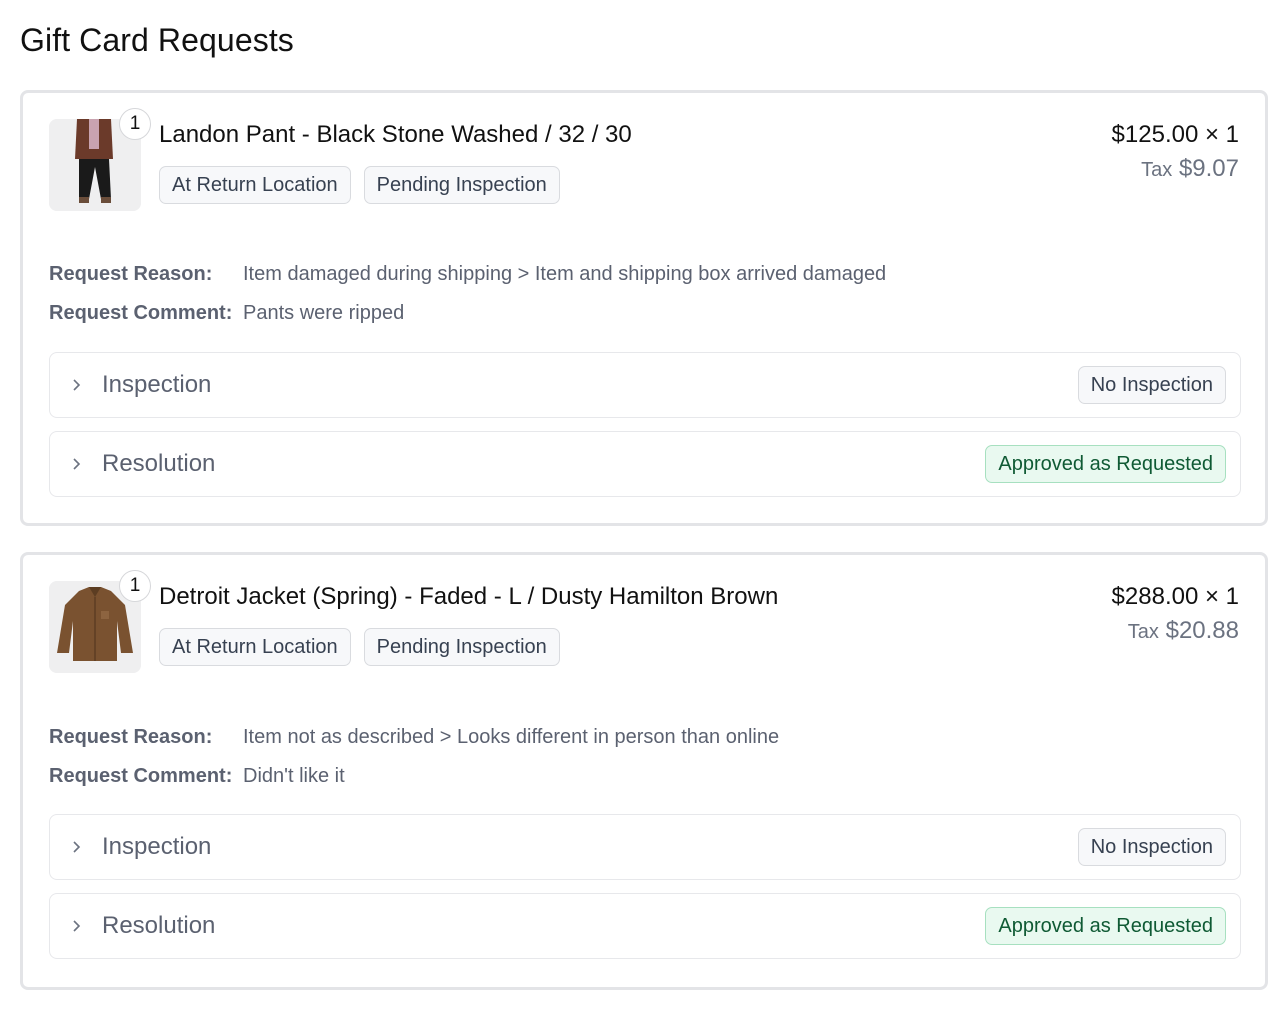  I want to click on item-tax: Tax $20.88, so click(1183, 631).